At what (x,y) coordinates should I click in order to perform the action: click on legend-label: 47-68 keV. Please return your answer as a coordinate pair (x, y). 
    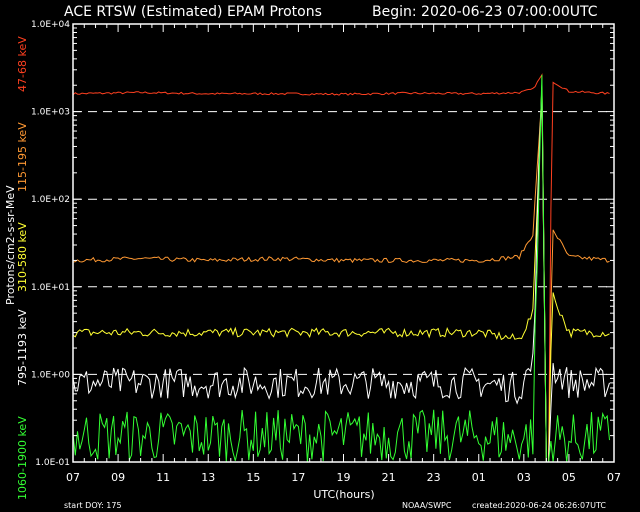
    Looking at the image, I should click on (22, 64).